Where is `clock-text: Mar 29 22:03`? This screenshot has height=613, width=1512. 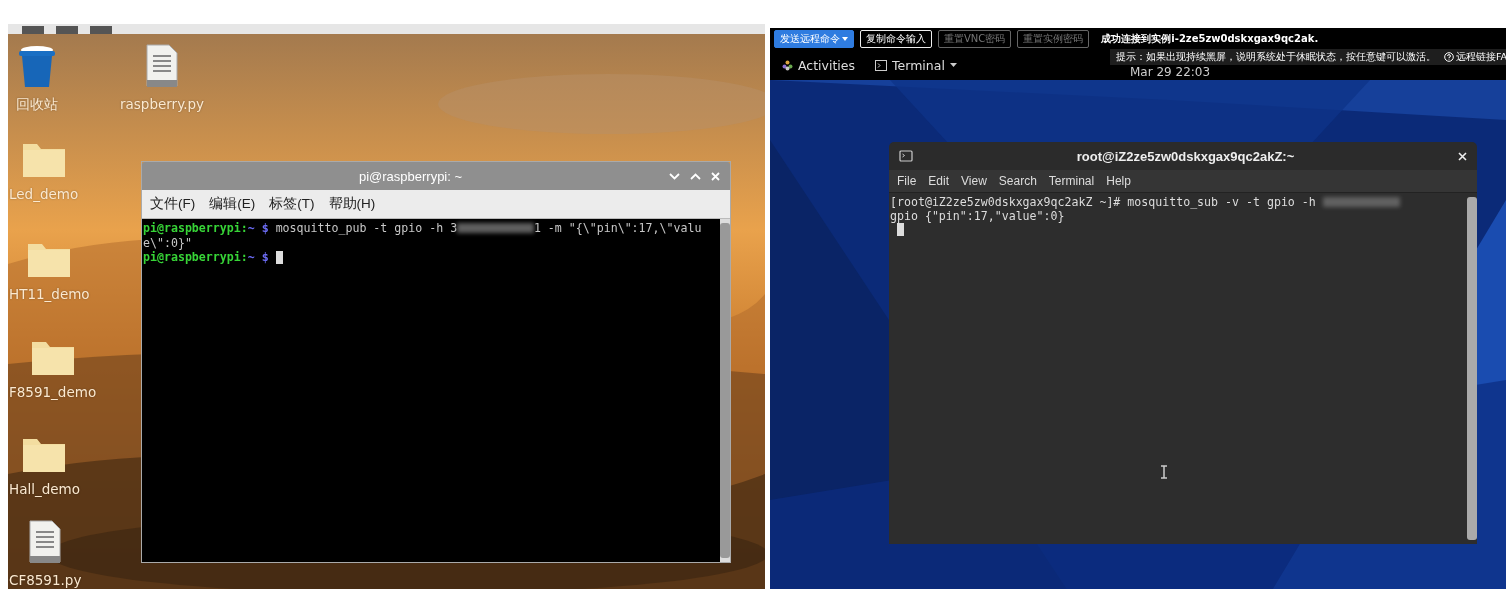 clock-text: Mar 29 22:03 is located at coordinates (1170, 72).